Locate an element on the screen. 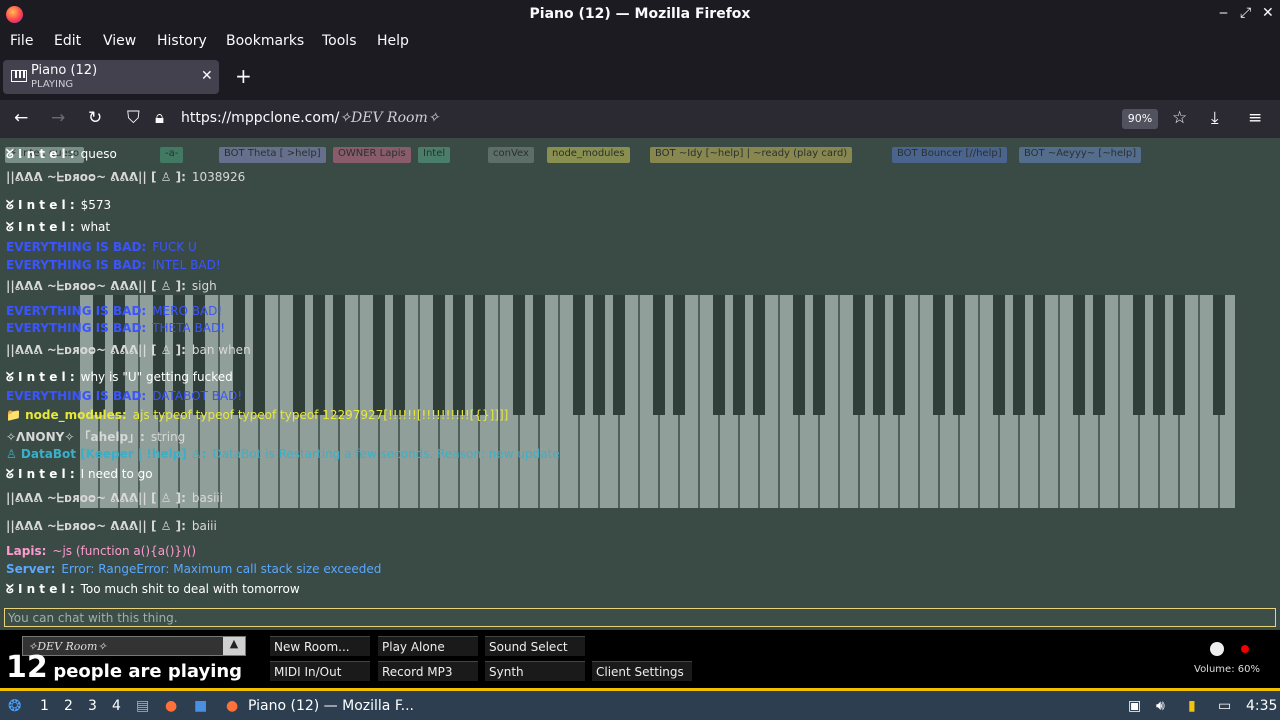 The image size is (1280, 720). player-tag: BOT Theta [ >help] is located at coordinates (272, 155).